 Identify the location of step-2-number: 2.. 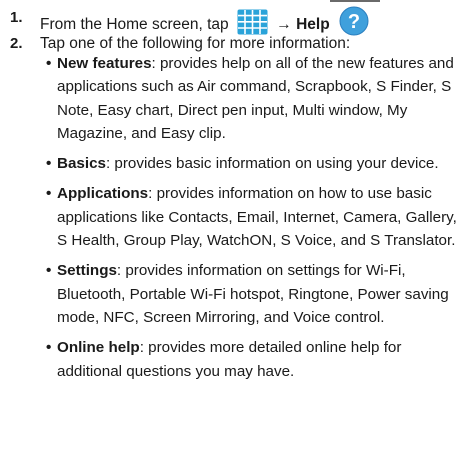
(16, 43).